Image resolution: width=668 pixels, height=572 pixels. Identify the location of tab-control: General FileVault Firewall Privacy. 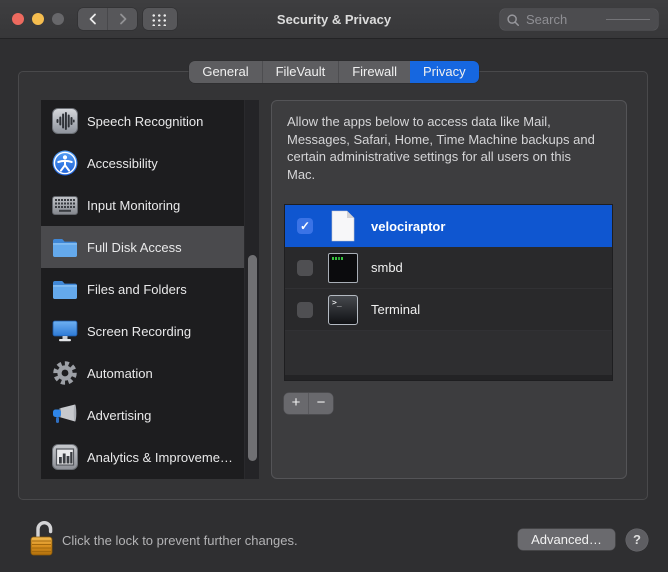
(334, 72).